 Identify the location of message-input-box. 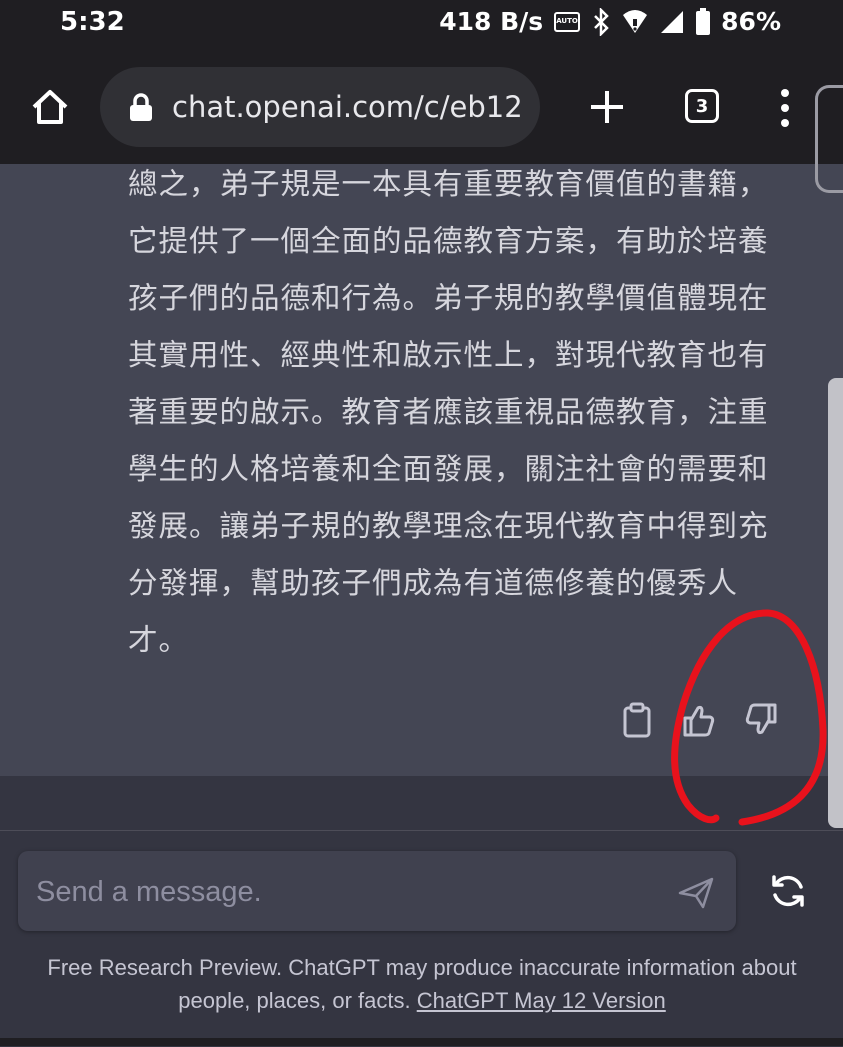
(377, 892).